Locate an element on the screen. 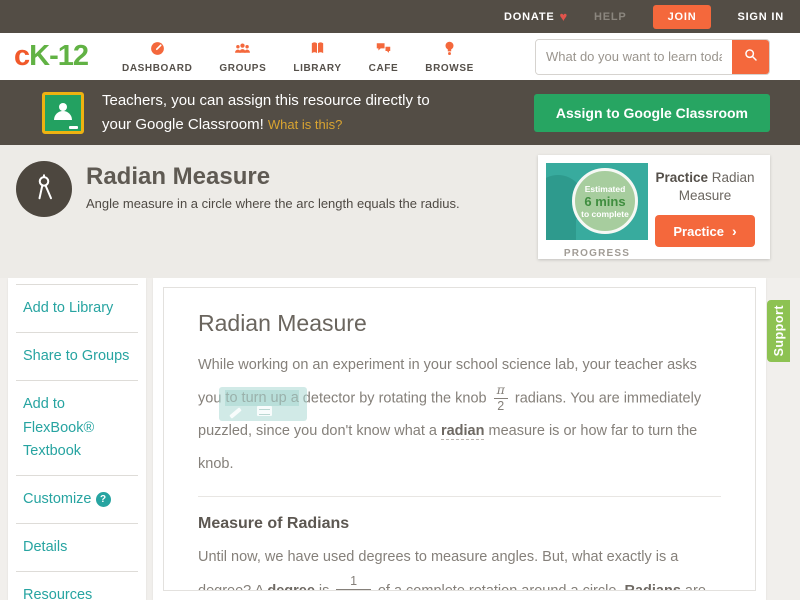  text-segment: degree is located at coordinates (291, 586).